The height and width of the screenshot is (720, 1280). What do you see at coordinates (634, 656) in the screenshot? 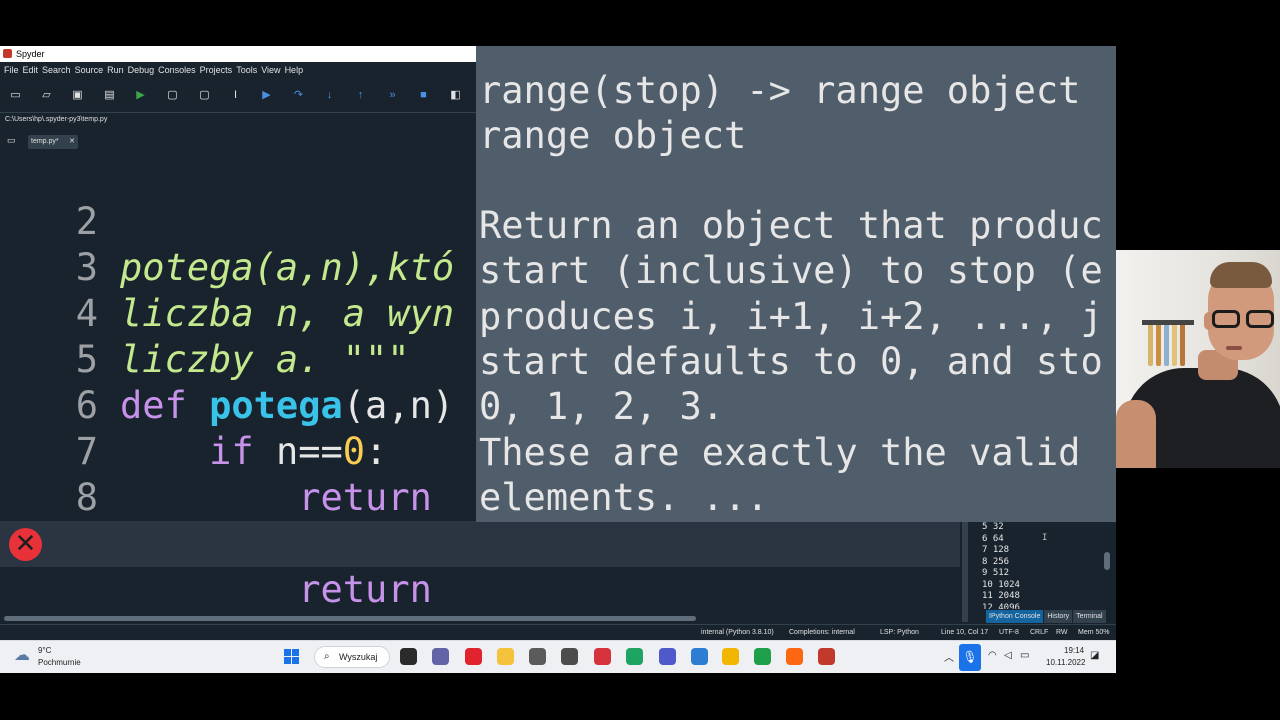
I see `chrome-app-icon` at bounding box center [634, 656].